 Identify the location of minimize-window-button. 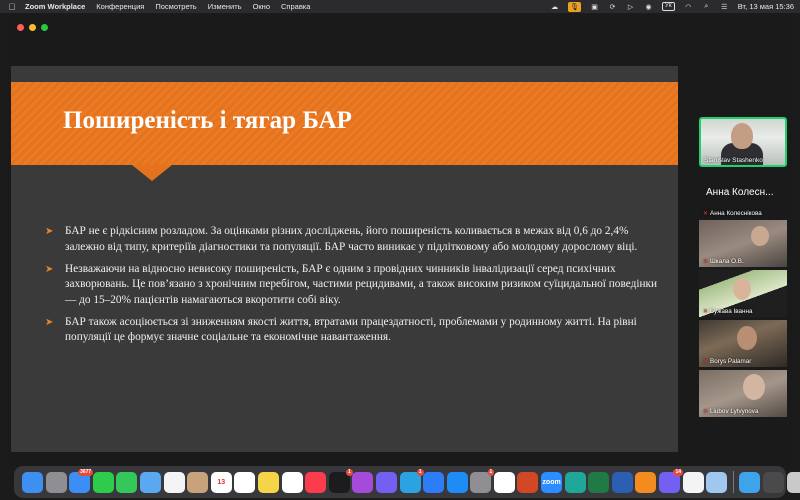
(32, 27).